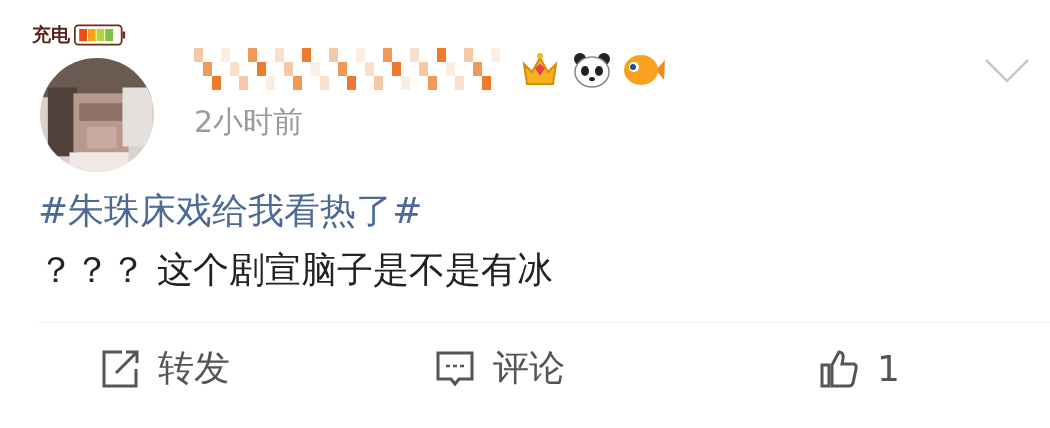  Describe the element at coordinates (839, 368) in the screenshot. I see `thumbs-up-icon` at that location.